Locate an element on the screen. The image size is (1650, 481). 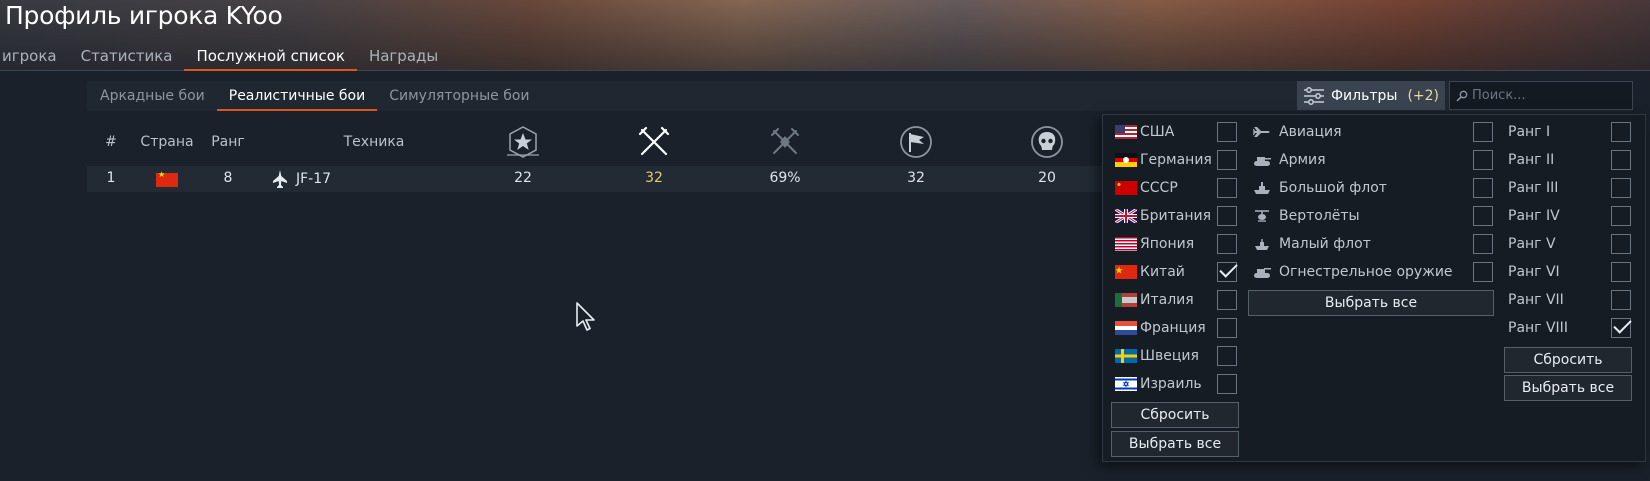
filters-label: Фильтры is located at coordinates (1364, 95).